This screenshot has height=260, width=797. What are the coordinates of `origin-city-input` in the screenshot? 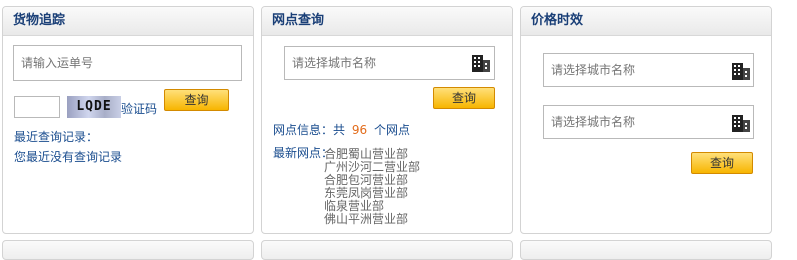 It's located at (648, 70).